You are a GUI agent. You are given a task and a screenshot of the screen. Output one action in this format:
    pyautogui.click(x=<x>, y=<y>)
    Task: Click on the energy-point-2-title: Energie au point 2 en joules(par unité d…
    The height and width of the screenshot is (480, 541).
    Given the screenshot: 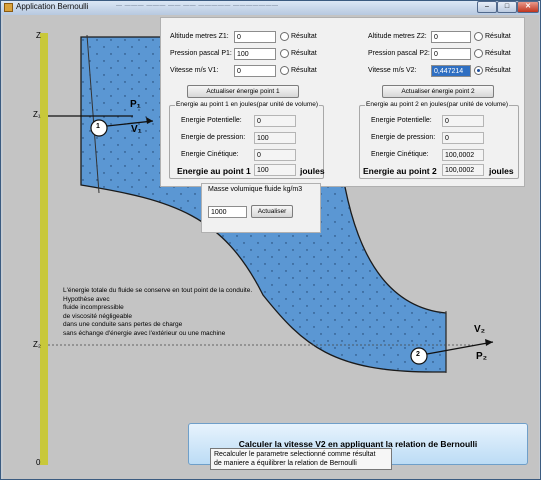 What is the action you would take?
    pyautogui.click(x=437, y=104)
    